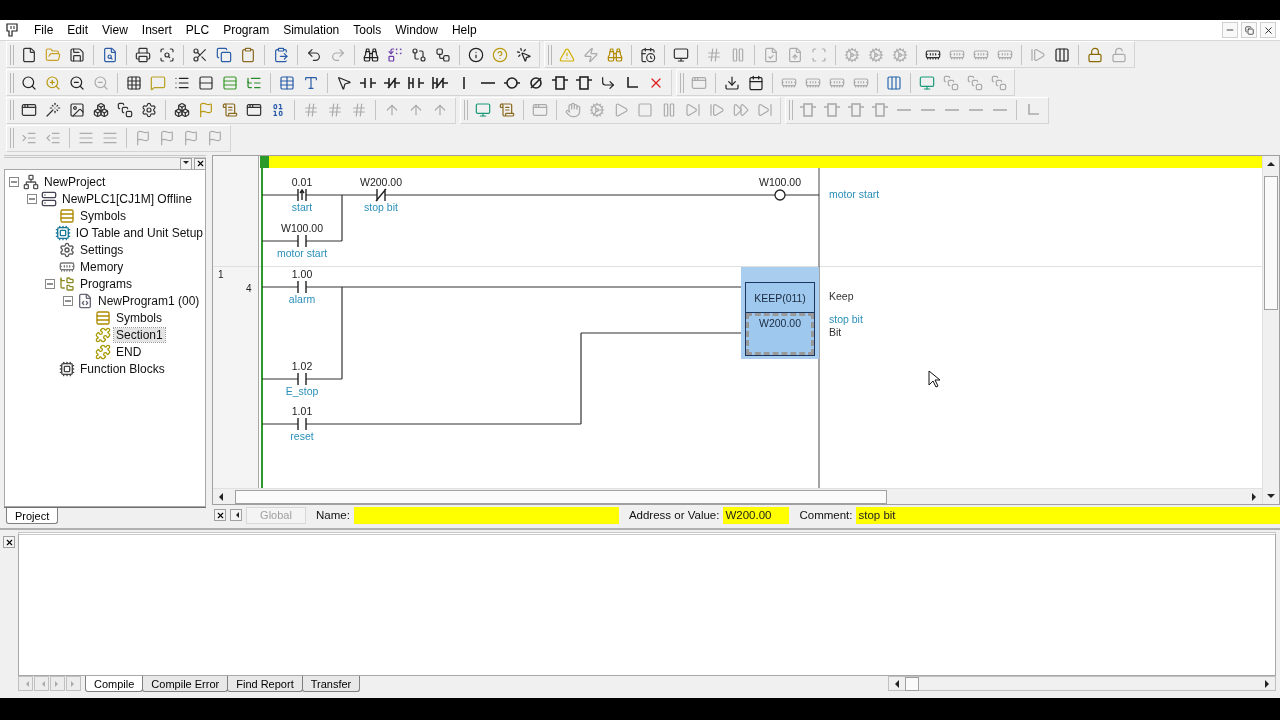 Image resolution: width=1280 pixels, height=720 pixels. Describe the element at coordinates (333, 515) in the screenshot. I see `field-label: Name:` at that location.